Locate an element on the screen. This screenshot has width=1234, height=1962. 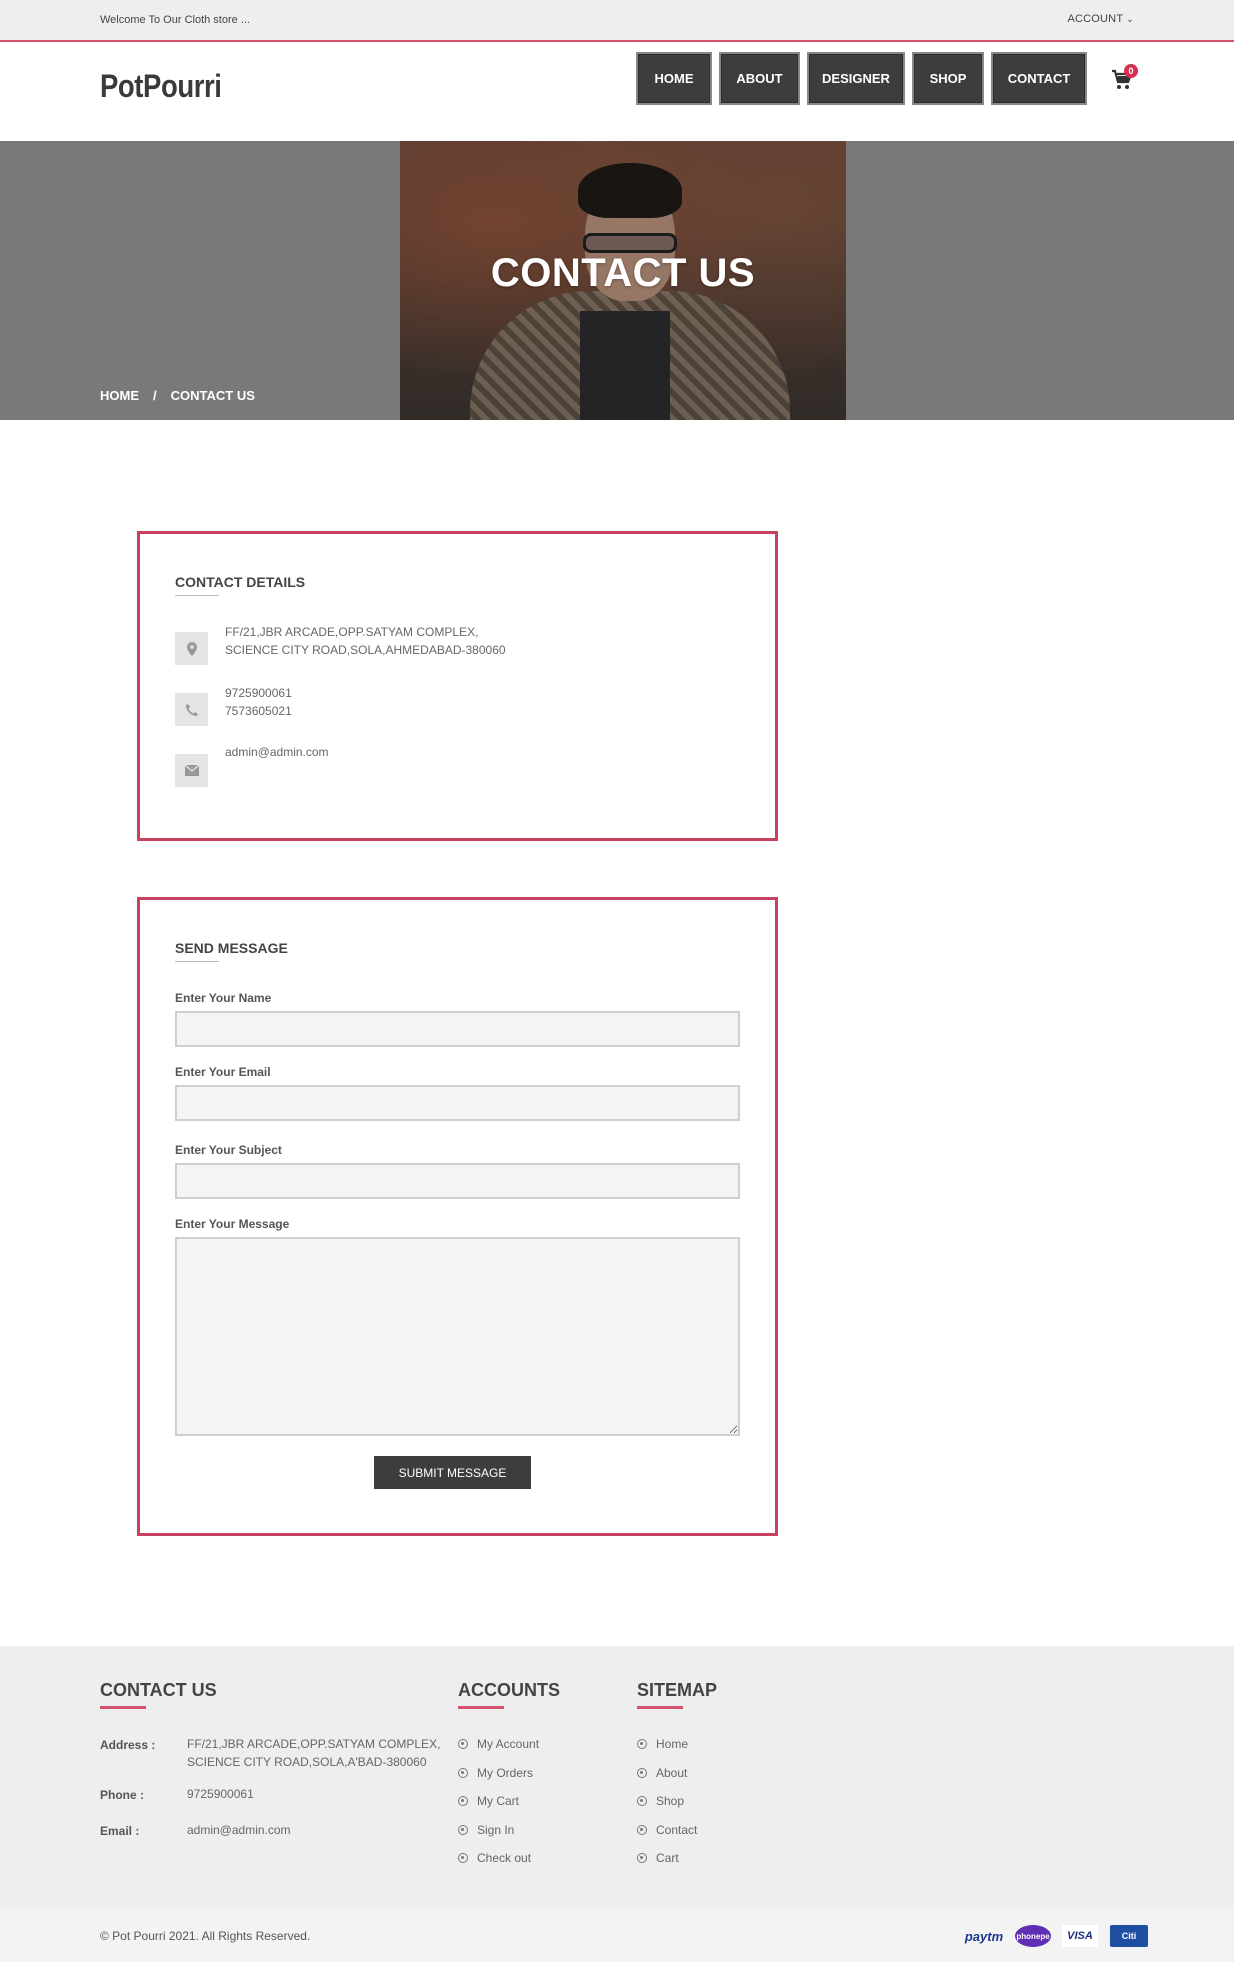
submit-message-button: SUBMIT MESSAGE is located at coordinates (452, 1472).